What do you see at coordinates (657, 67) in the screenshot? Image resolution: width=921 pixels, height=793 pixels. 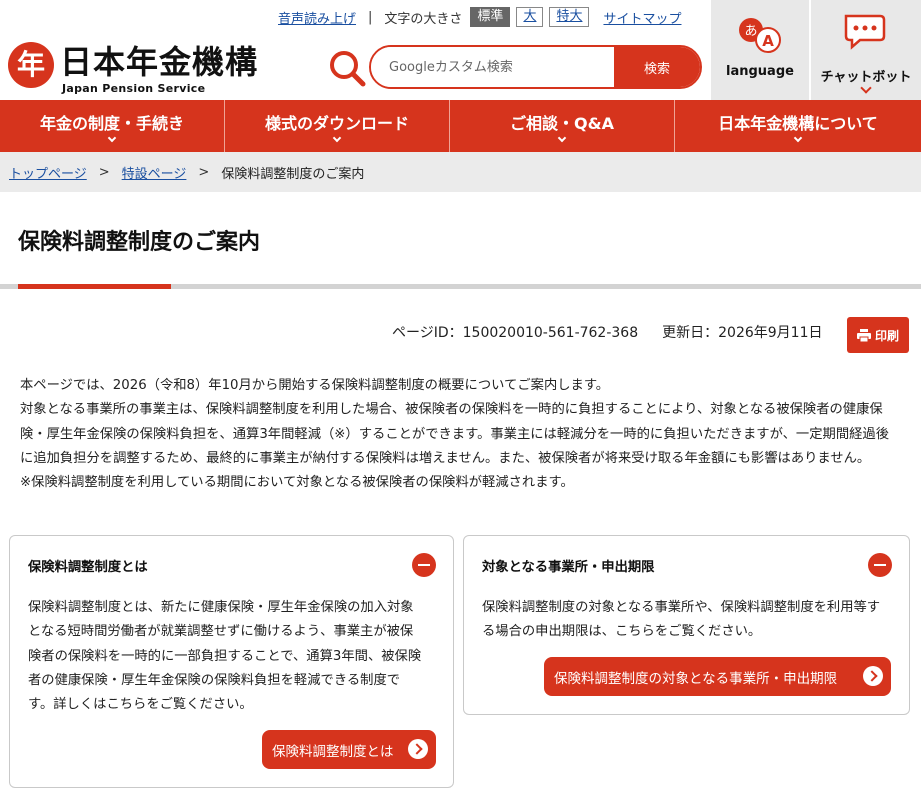 I see `search-button: 検索` at bounding box center [657, 67].